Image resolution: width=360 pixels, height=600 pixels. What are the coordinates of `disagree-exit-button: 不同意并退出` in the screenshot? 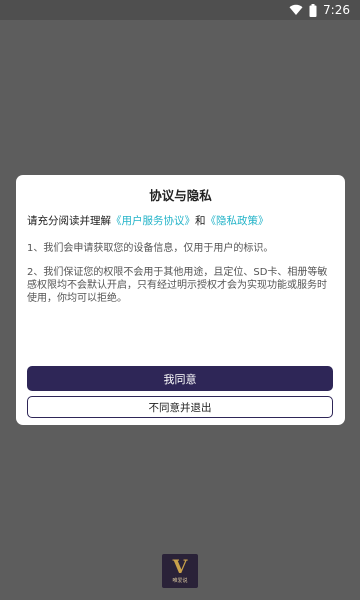 It's located at (180, 407).